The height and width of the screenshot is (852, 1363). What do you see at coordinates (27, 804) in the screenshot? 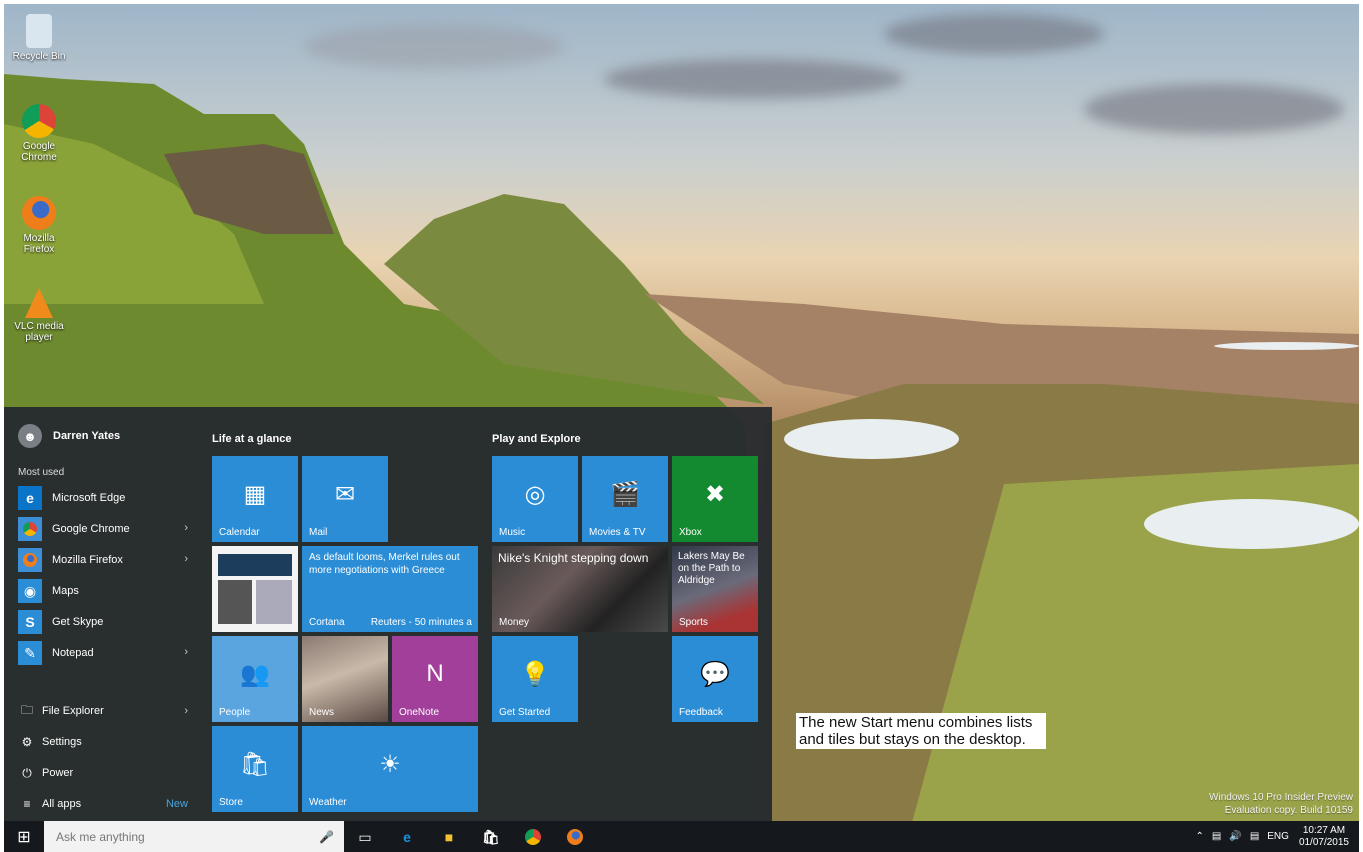
I see `list-icon: ≡` at bounding box center [27, 804].